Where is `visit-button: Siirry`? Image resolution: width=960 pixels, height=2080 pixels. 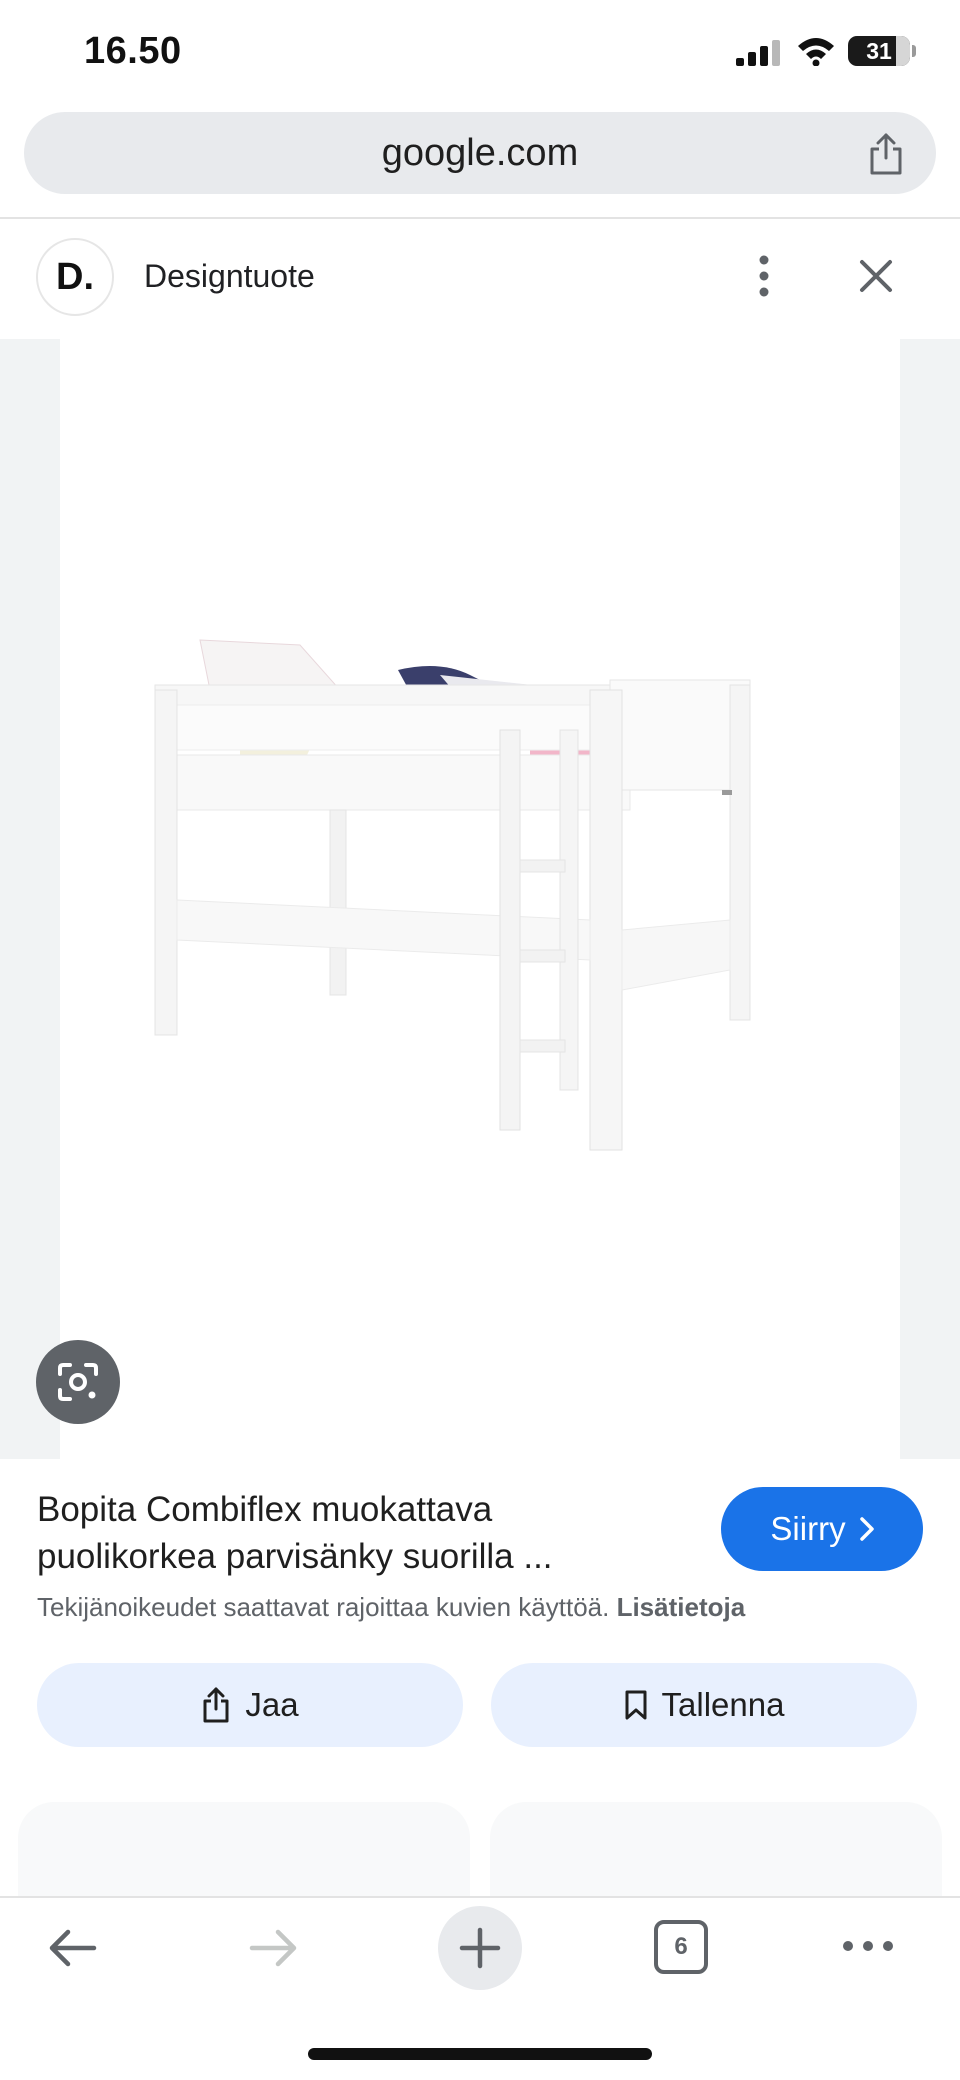 visit-button: Siirry is located at coordinates (822, 1529).